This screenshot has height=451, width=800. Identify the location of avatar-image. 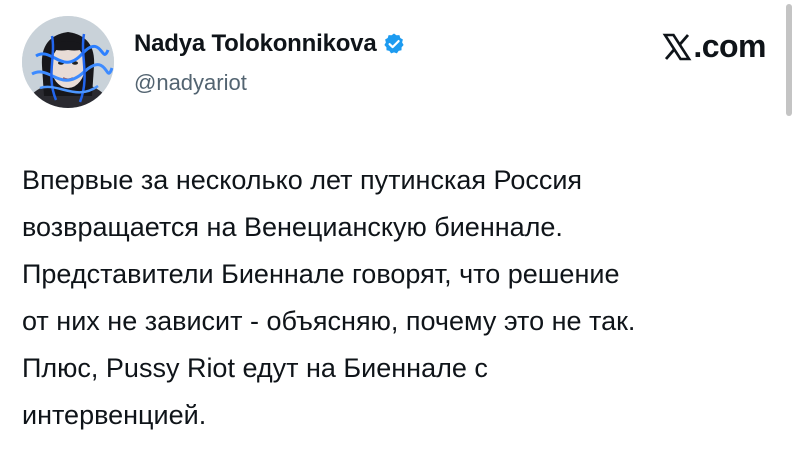
(68, 62).